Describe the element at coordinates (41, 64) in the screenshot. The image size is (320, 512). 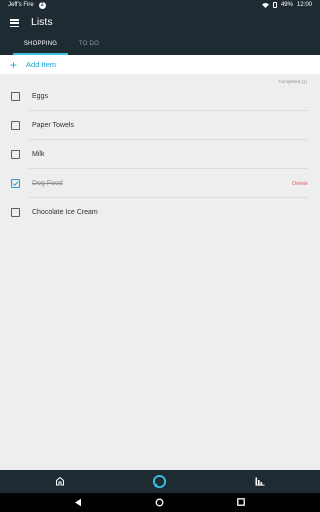
I see `add-item-label: Add Item` at that location.